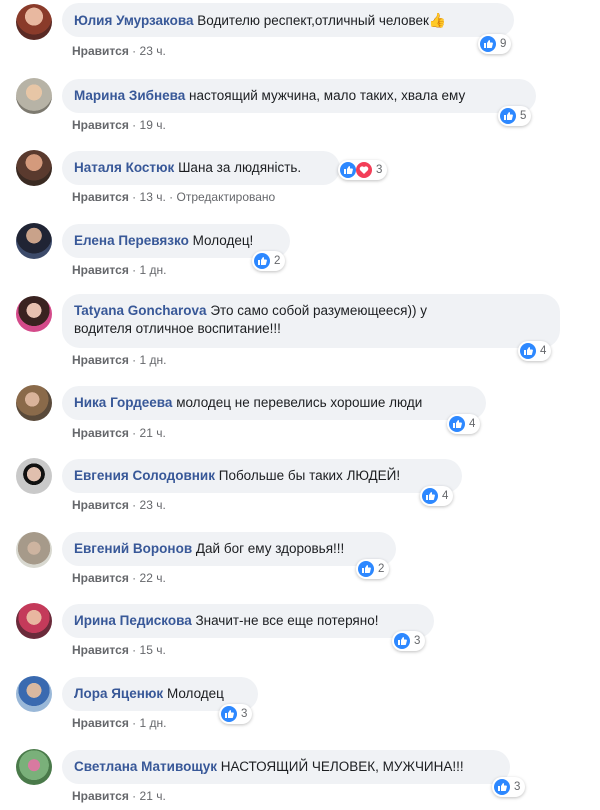  Describe the element at coordinates (124, 167) in the screenshot. I see `comment-author: Наталя Костюк` at that location.